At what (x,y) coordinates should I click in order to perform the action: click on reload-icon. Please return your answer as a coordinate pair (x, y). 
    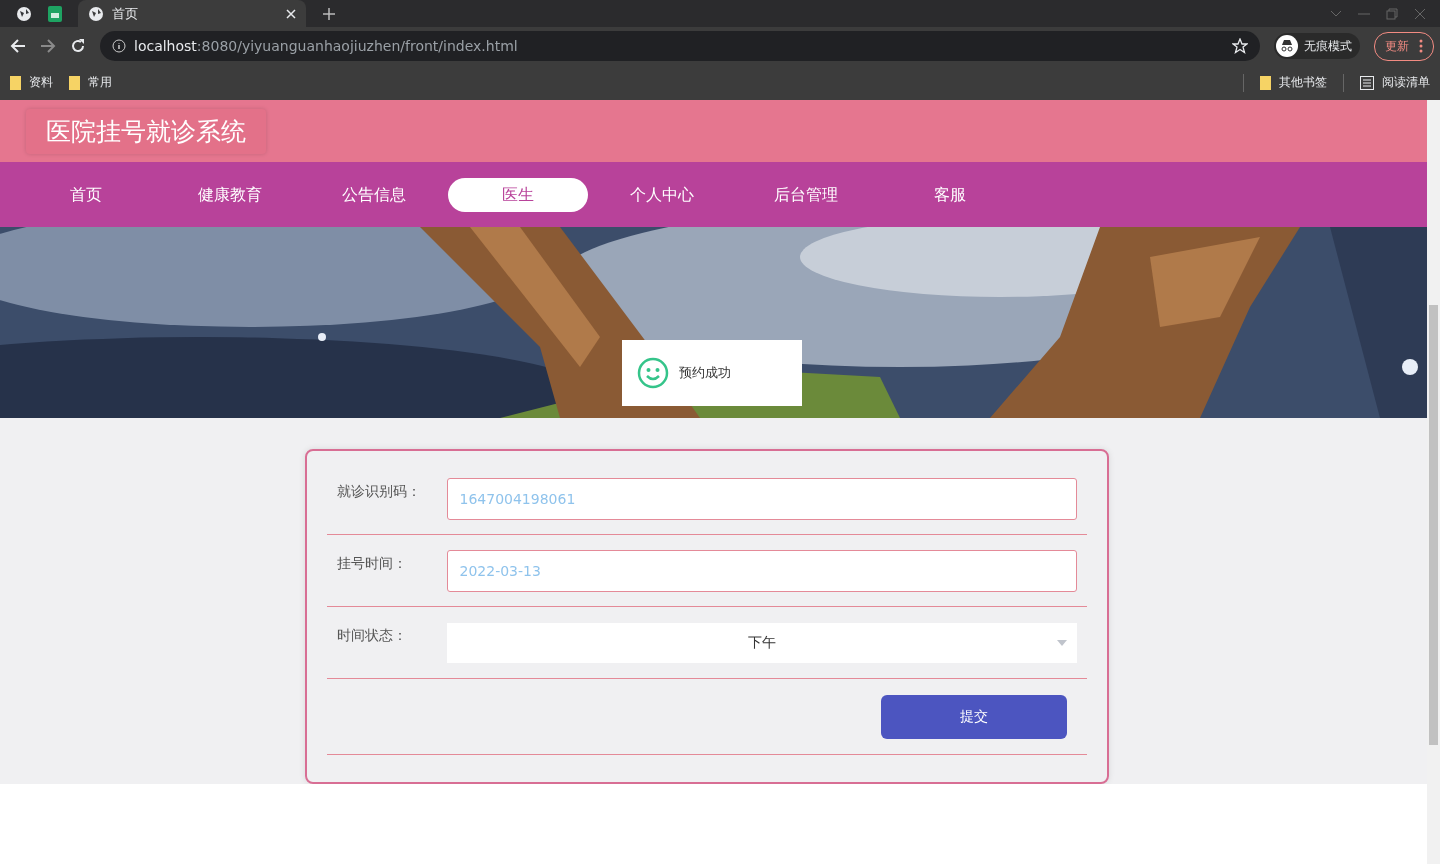
    Looking at the image, I should click on (78, 46).